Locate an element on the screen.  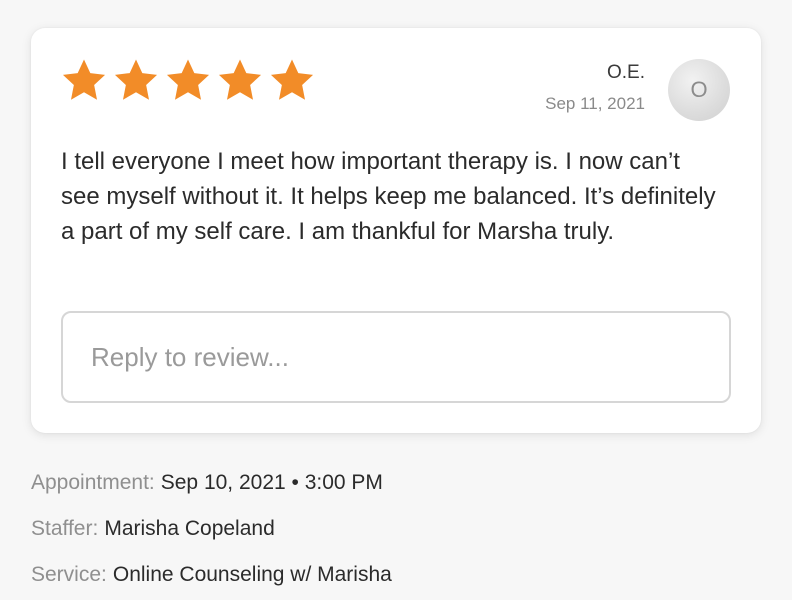
staffer-row: Staffer: Marisha Copeland is located at coordinates (153, 529).